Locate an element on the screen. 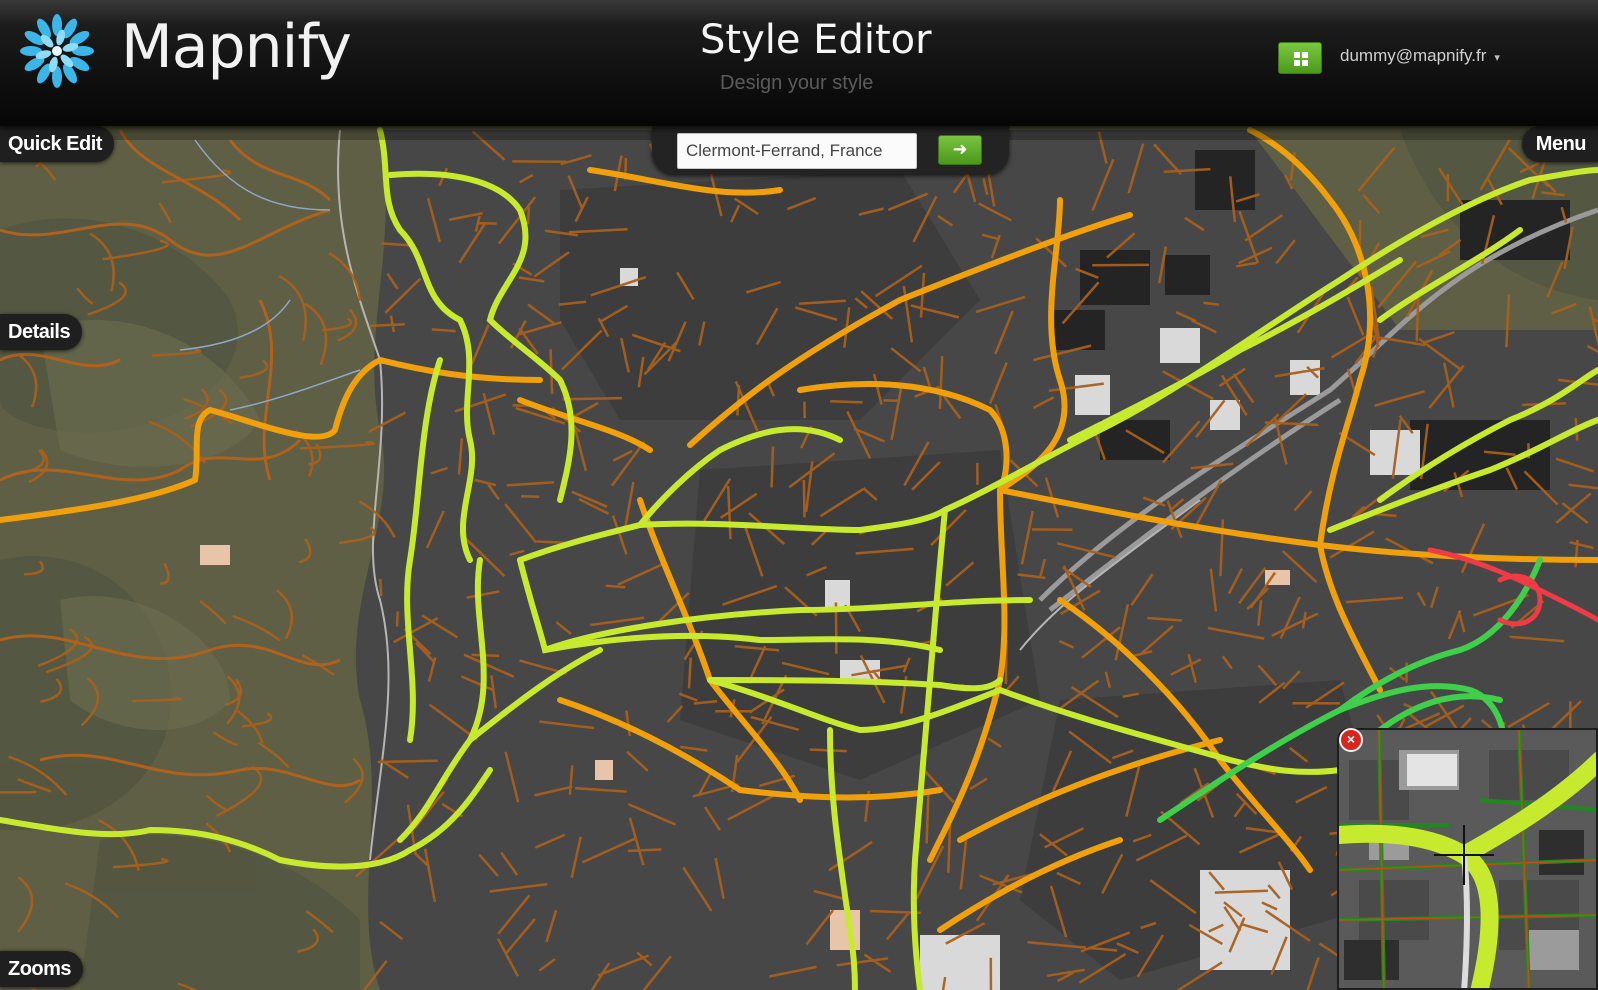 The height and width of the screenshot is (990, 1598). location-search-bar: ➜ is located at coordinates (830, 150).